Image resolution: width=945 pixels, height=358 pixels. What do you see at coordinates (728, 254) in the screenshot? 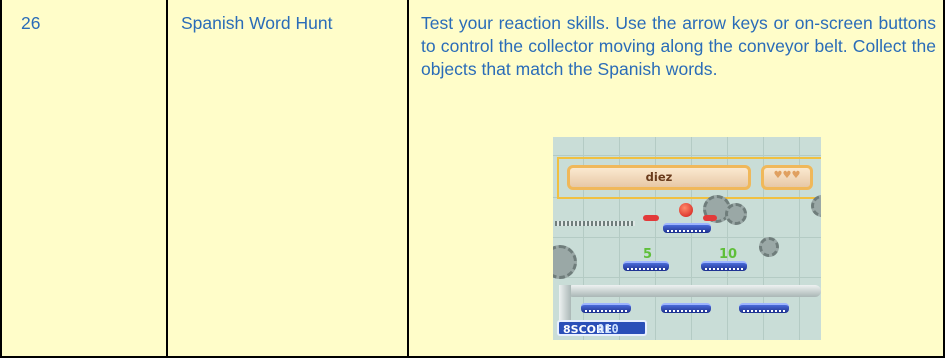
I see `number-item: 10` at bounding box center [728, 254].